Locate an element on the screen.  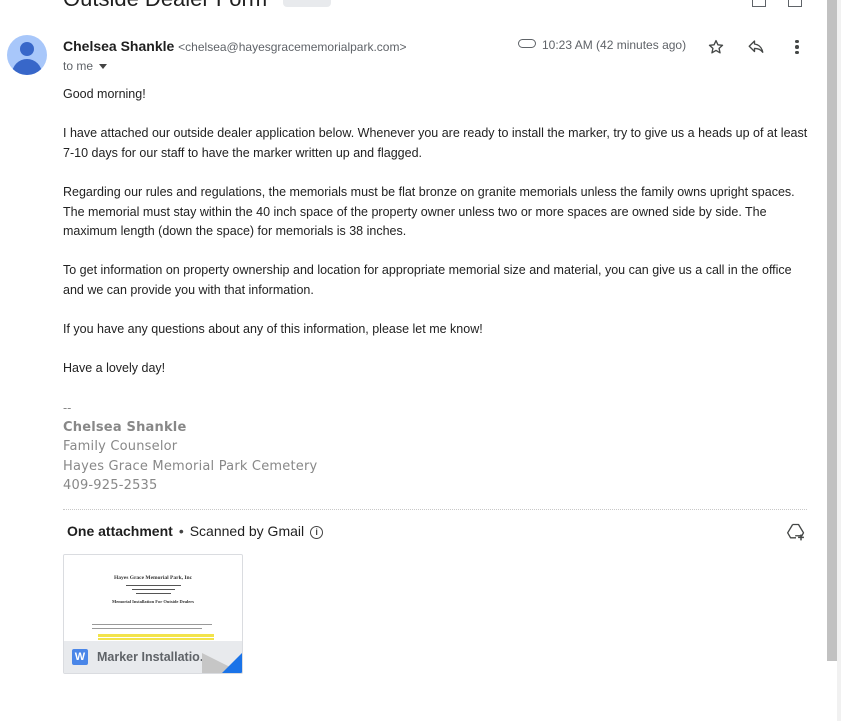
attachments-header: One attachment • Scanned by Gmail i is located at coordinates (195, 531).